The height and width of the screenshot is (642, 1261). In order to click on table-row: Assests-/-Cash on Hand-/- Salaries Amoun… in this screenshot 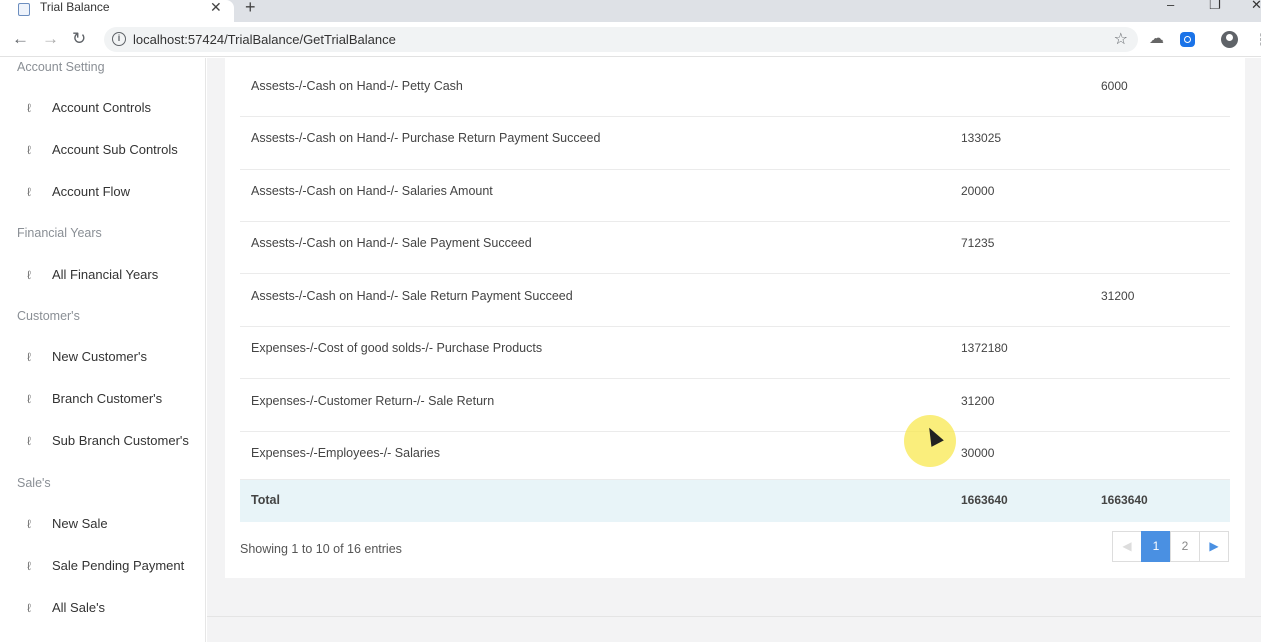, I will do `click(735, 196)`.